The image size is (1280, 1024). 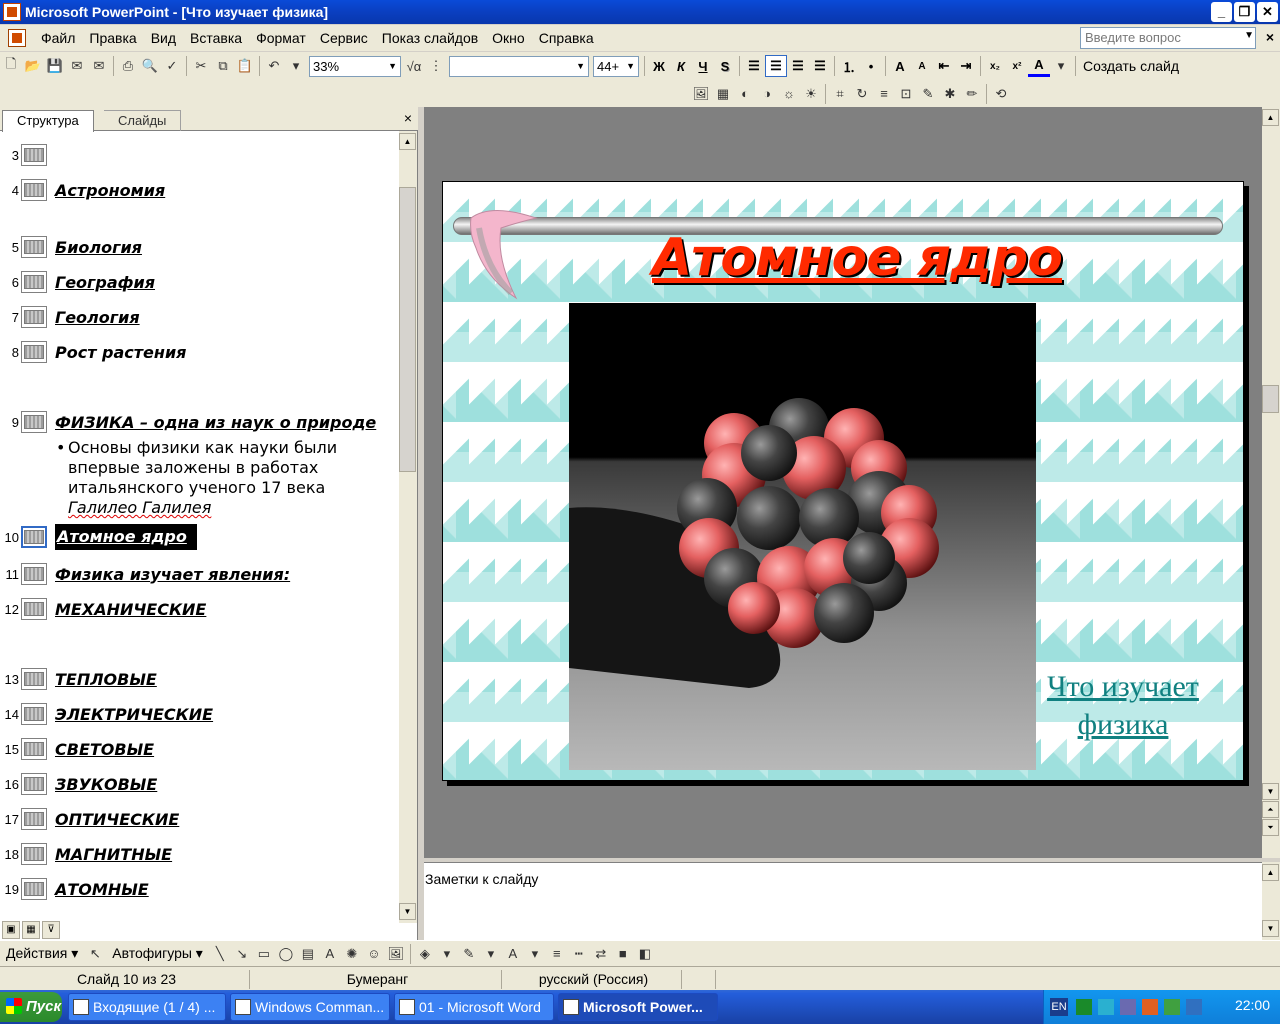 I want to click on menu-edit: Правка, so click(x=112, y=38).